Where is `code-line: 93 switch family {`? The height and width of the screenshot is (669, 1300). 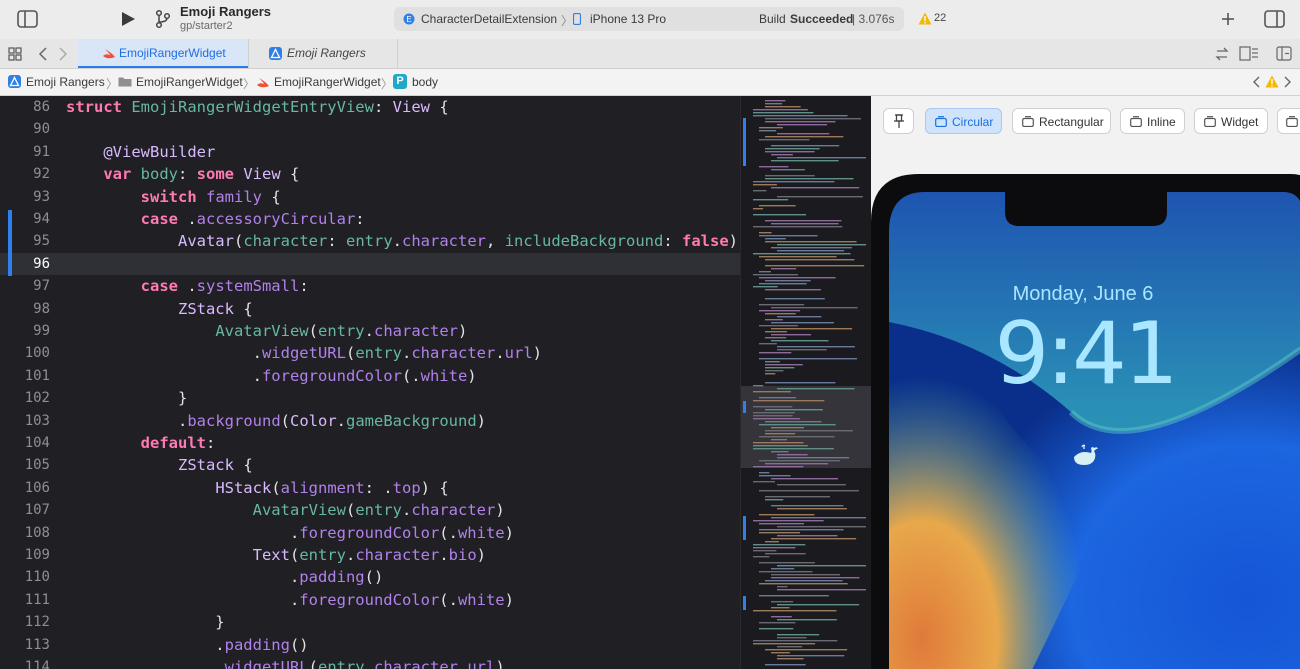
code-line: 93 switch family { is located at coordinates (370, 197).